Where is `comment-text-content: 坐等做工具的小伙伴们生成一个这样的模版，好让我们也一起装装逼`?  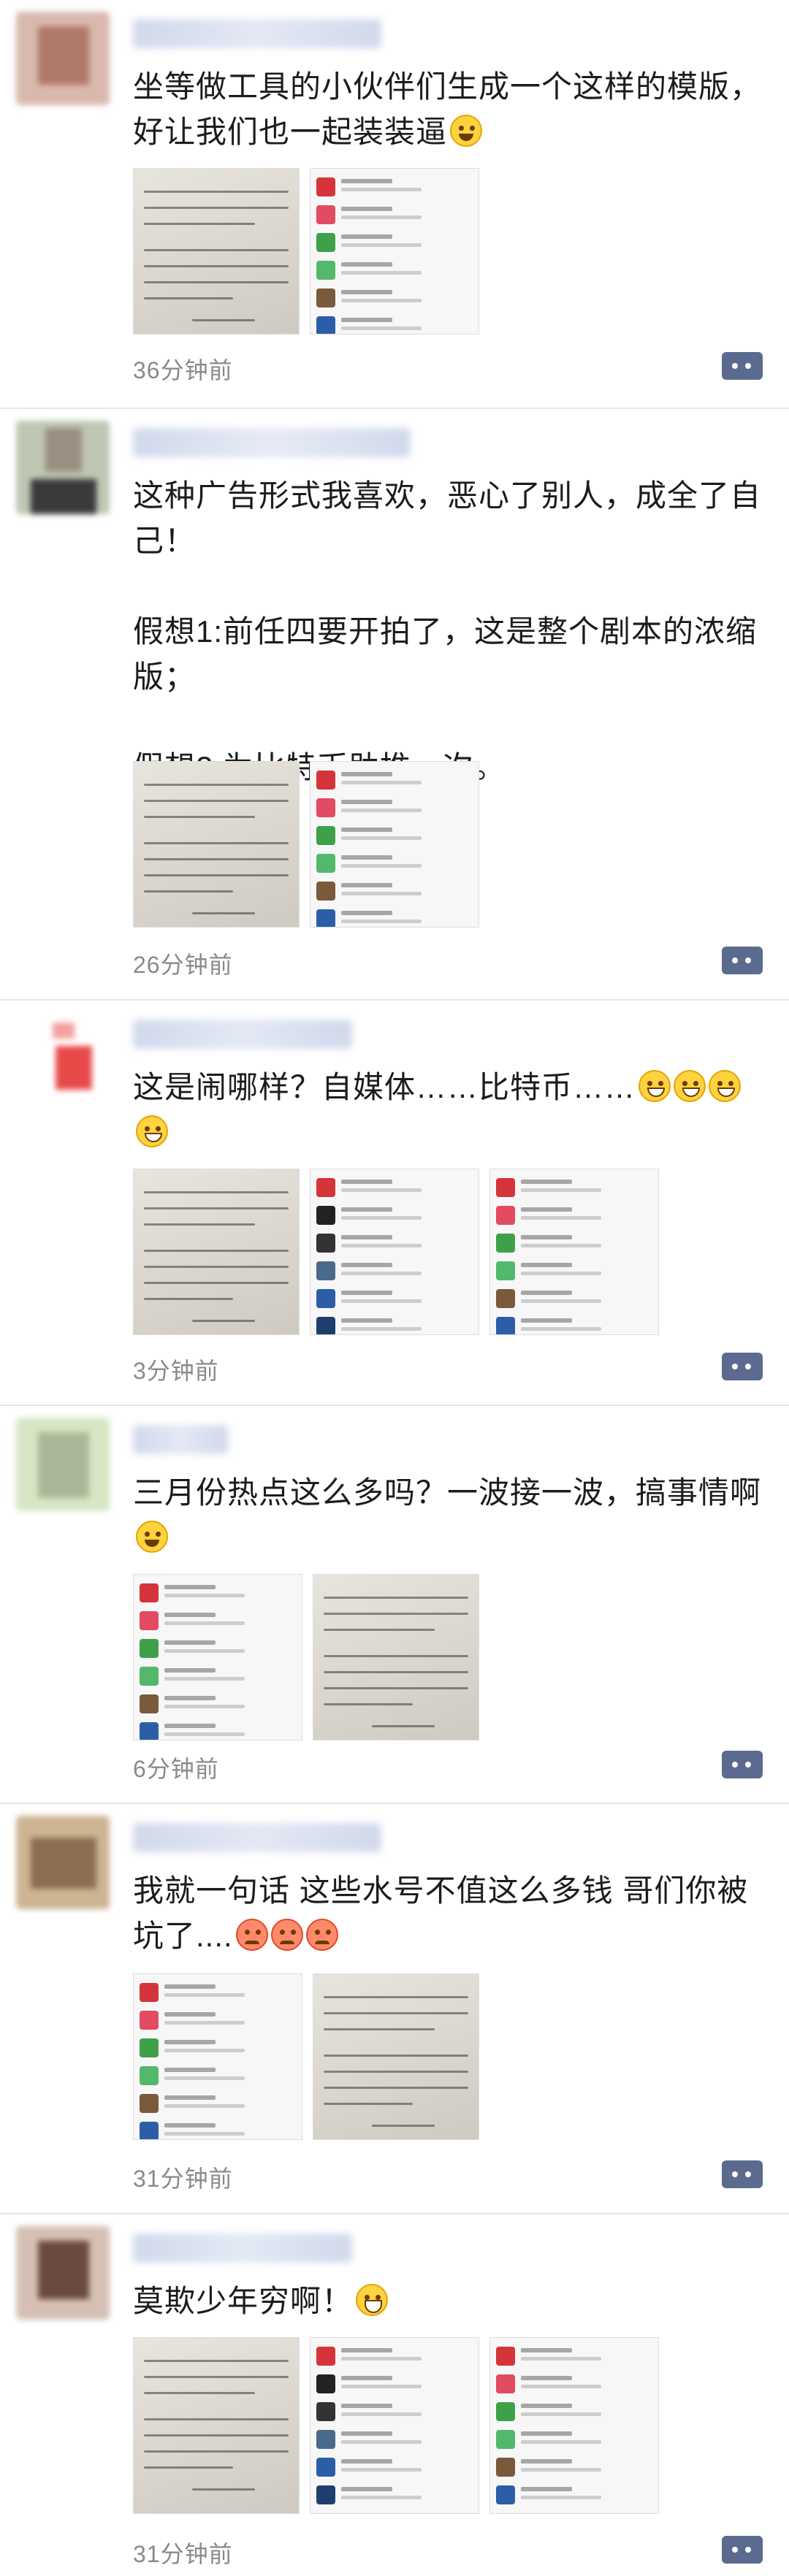 comment-text-content: 坐等做工具的小伙伴们生成一个这样的模版，好让我们也一起装装逼 is located at coordinates (447, 109).